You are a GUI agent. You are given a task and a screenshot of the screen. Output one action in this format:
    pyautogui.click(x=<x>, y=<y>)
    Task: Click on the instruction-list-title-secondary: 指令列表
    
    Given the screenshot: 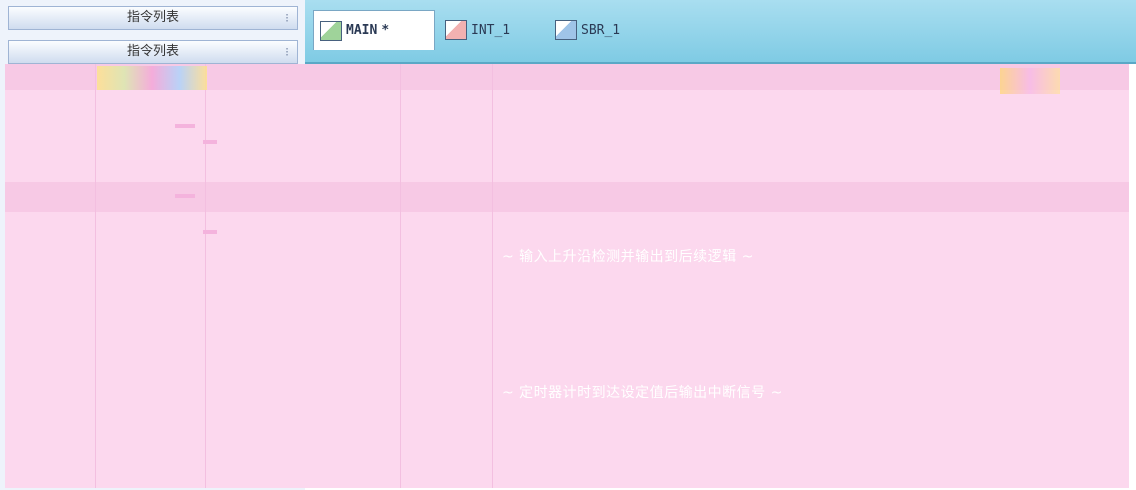 What is the action you would take?
    pyautogui.click(x=152, y=51)
    